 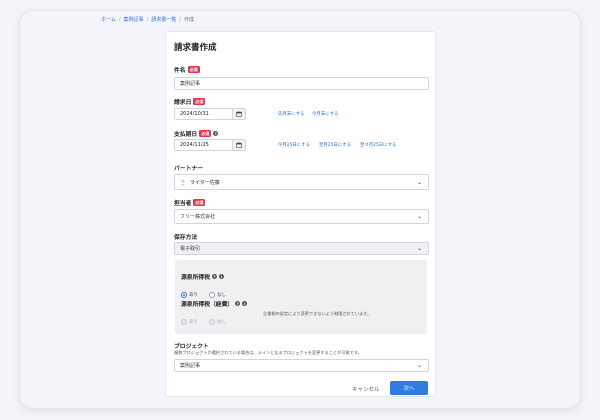 What do you see at coordinates (188, 20) in the screenshot?
I see `breadcrumb-current: 作成` at bounding box center [188, 20].